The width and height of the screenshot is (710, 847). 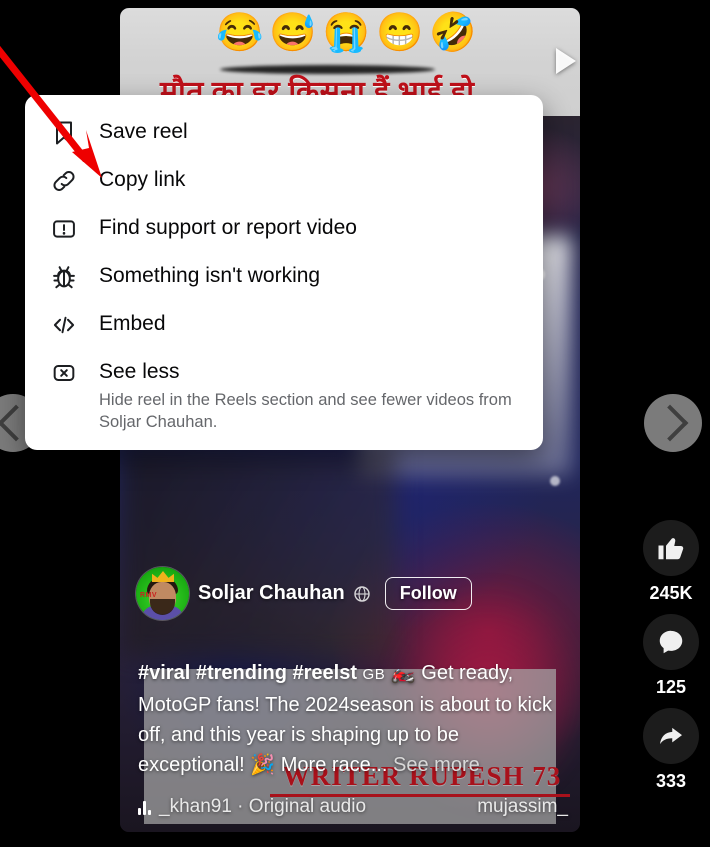 I want to click on audio-right-label: mujassim_, so click(x=522, y=806).